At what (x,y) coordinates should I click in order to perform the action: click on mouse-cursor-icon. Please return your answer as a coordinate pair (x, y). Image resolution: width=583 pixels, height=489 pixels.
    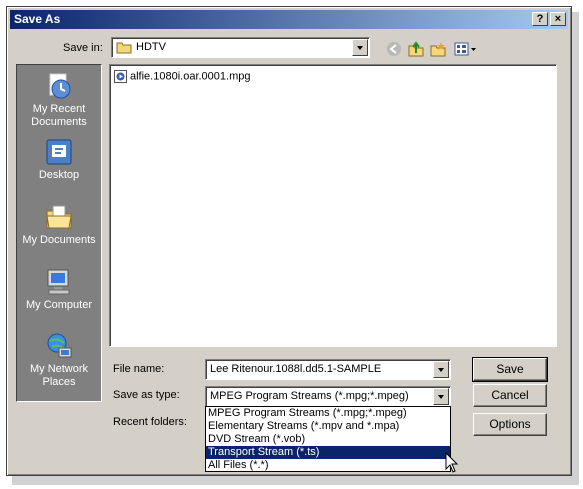
    Looking at the image, I should click on (452, 462).